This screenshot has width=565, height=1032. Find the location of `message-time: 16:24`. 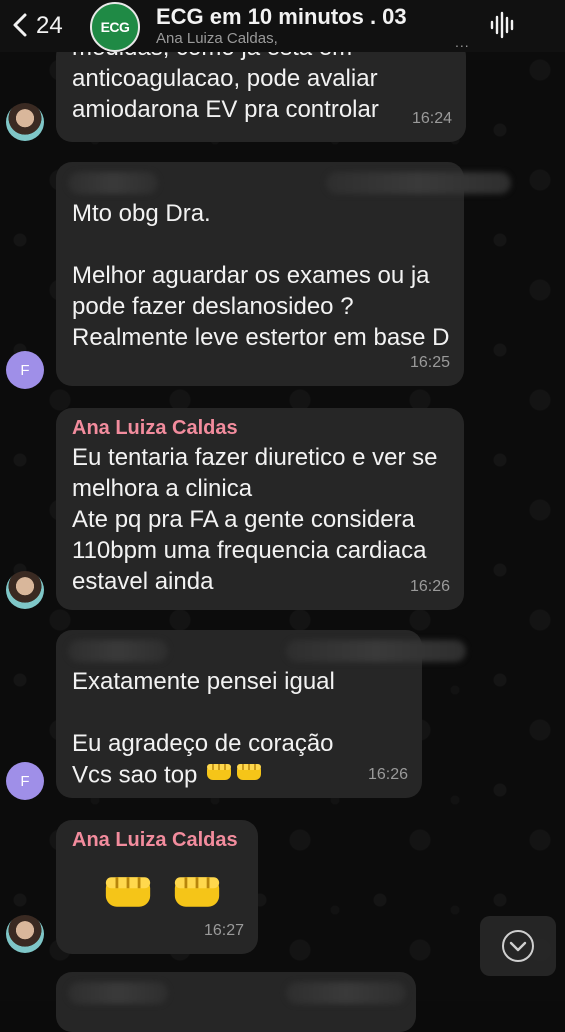

message-time: 16:24 is located at coordinates (431, 118).